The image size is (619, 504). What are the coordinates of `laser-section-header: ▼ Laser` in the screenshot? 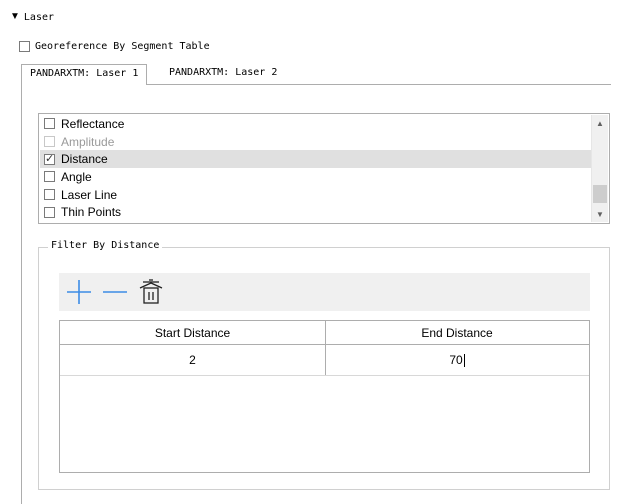 It's located at (32, 17).